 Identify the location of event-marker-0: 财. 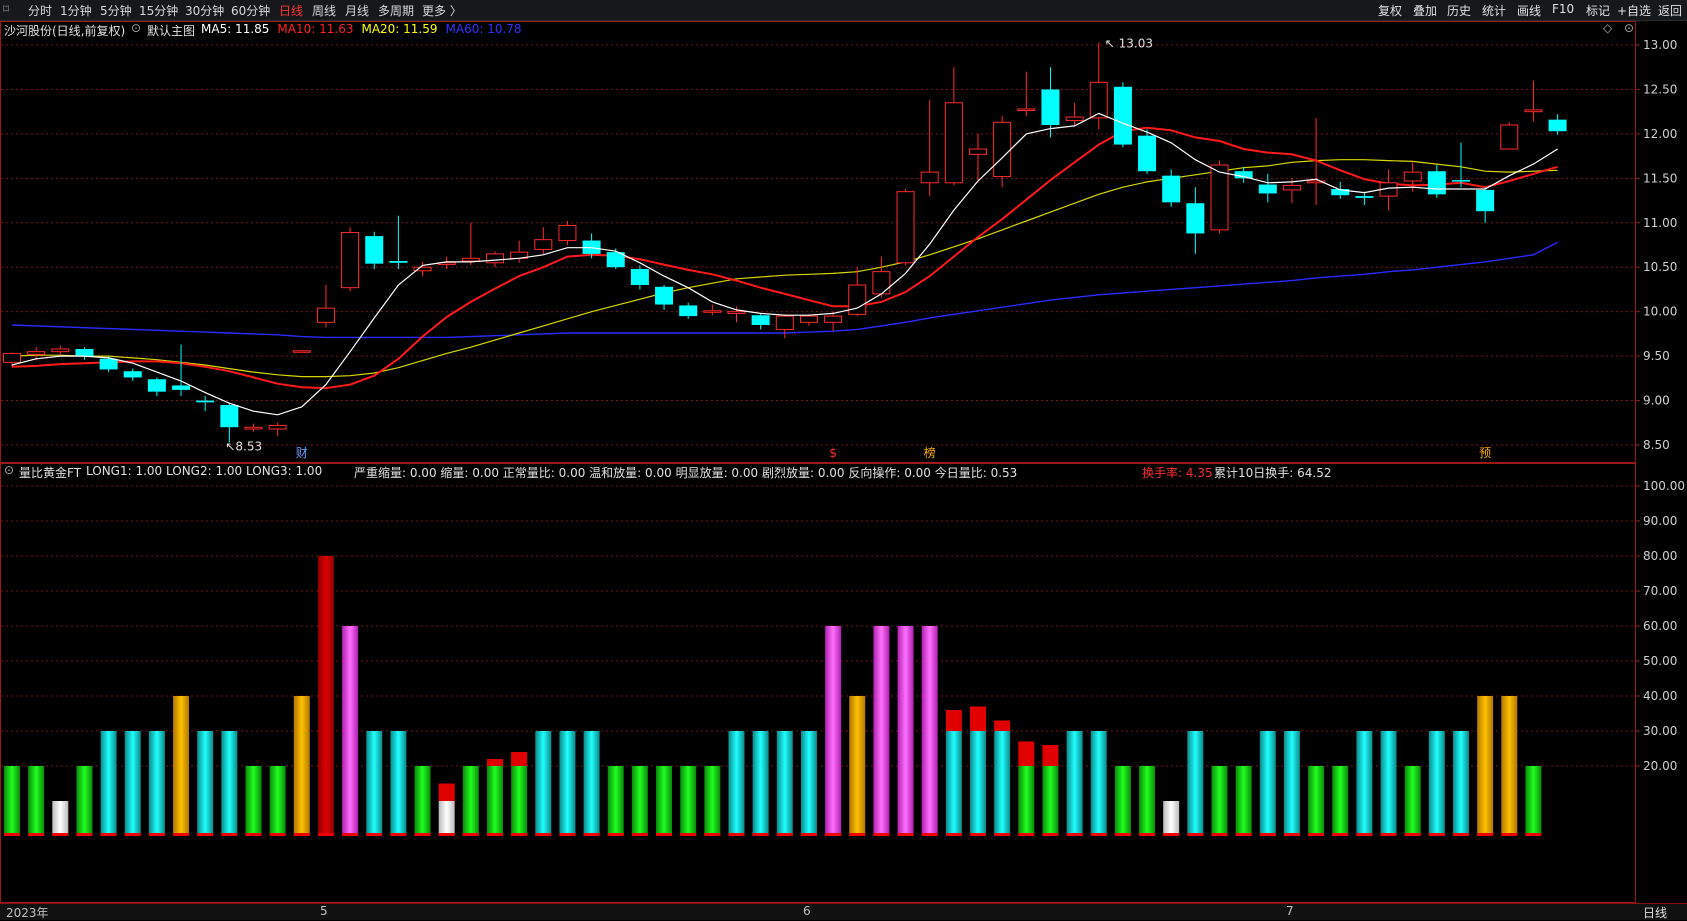
(302, 453).